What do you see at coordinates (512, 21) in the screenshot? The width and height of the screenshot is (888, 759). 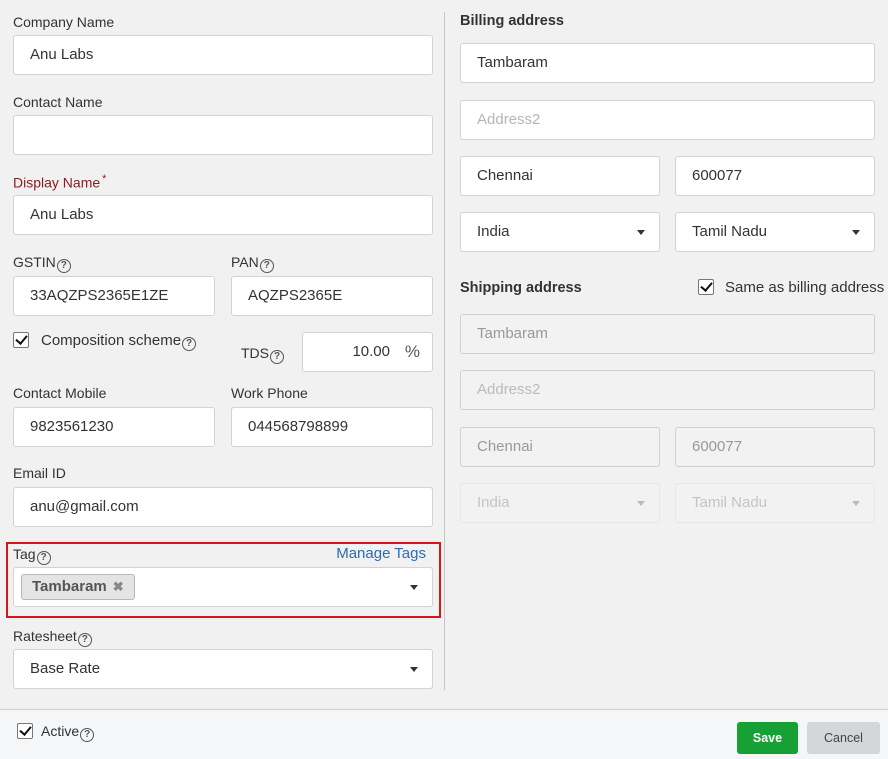 I see `billing-address-title: Billing address` at bounding box center [512, 21].